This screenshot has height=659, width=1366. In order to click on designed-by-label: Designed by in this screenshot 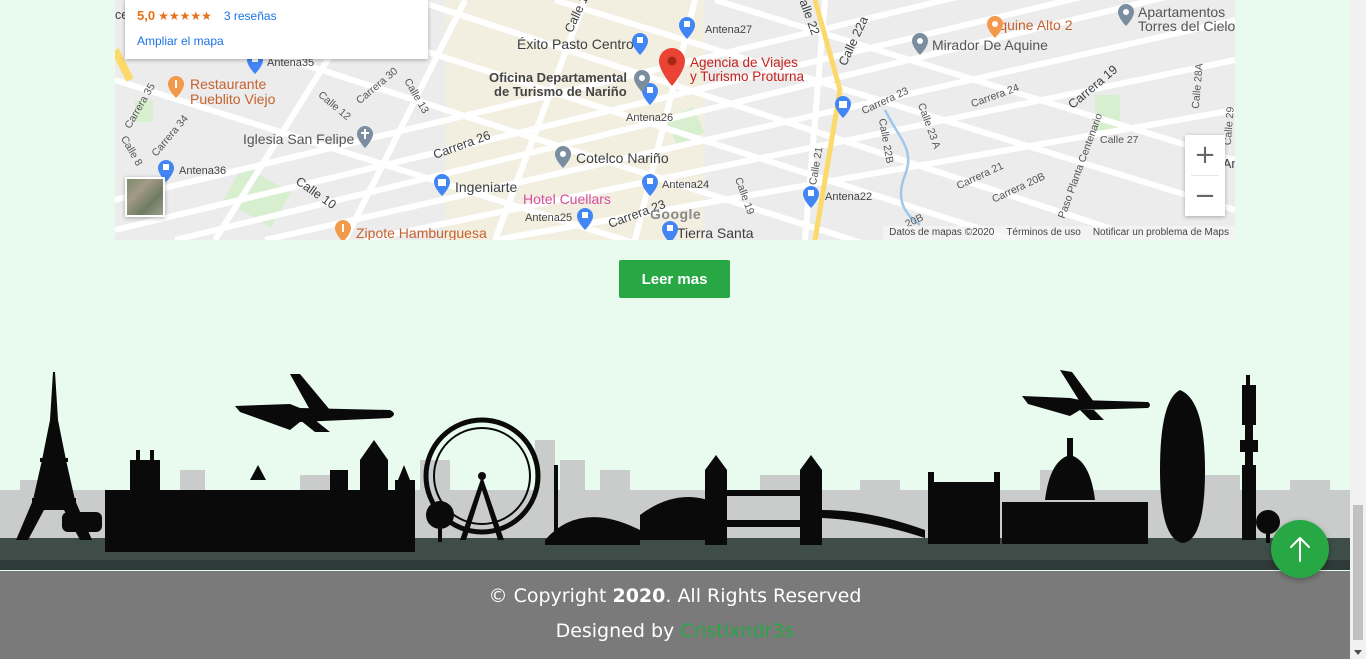, I will do `click(618, 631)`.